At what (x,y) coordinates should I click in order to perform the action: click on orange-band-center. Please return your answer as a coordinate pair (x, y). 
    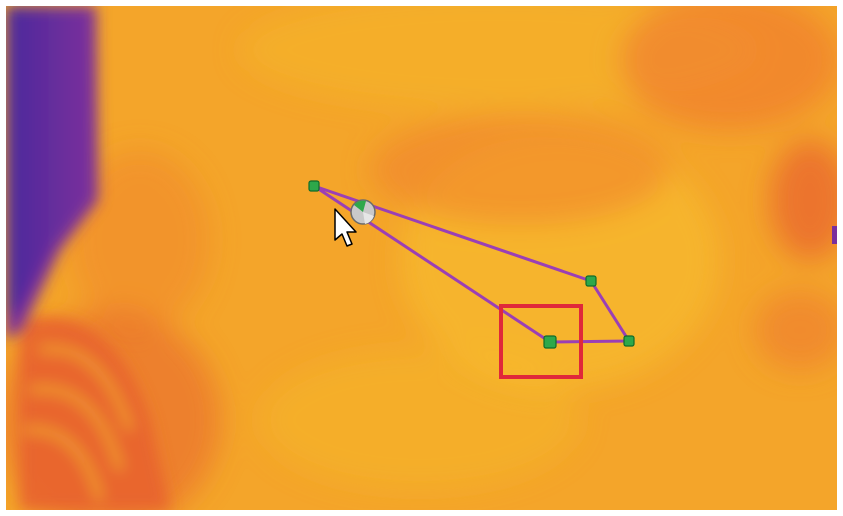
    Looking at the image, I should click on (520, 170).